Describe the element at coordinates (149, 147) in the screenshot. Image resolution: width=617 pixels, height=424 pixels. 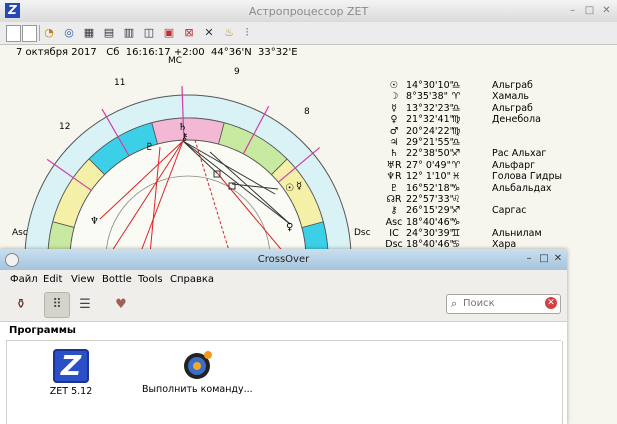
I see `pluto-glyph: ♇` at that location.